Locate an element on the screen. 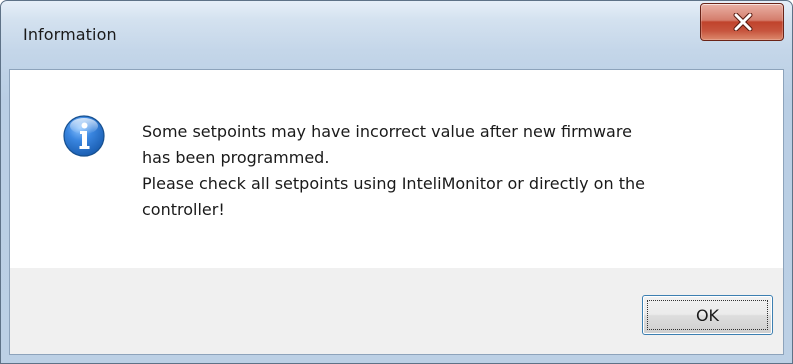  information-icon is located at coordinates (84, 136).